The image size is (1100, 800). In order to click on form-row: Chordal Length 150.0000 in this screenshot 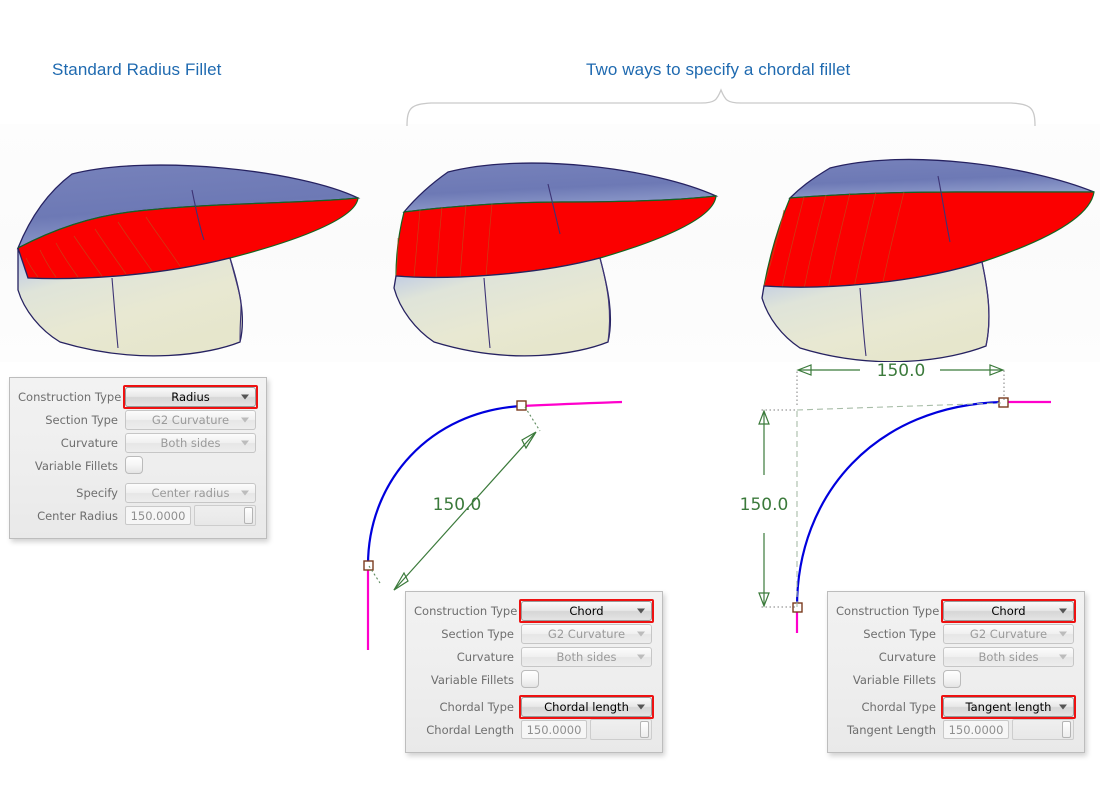, I will do `click(533, 729)`.